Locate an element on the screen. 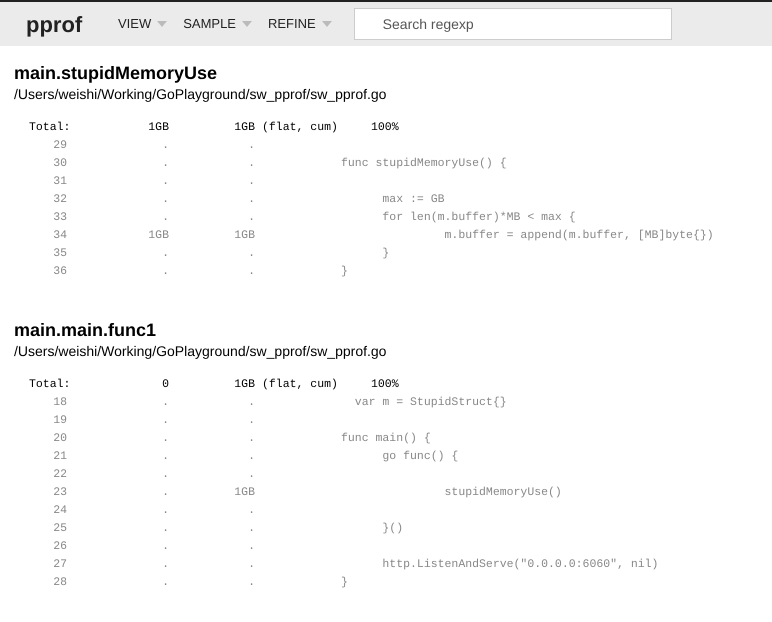 The width and height of the screenshot is (772, 622). line-number: 23 is located at coordinates (59, 493).